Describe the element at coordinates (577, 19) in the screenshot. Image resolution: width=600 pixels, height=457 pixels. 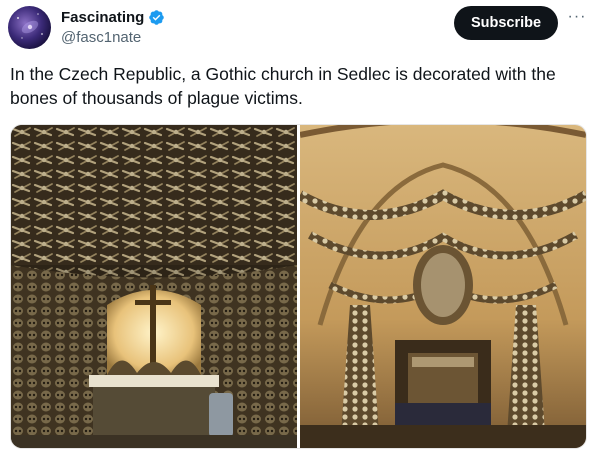
I see `more-options-icon: ···` at that location.